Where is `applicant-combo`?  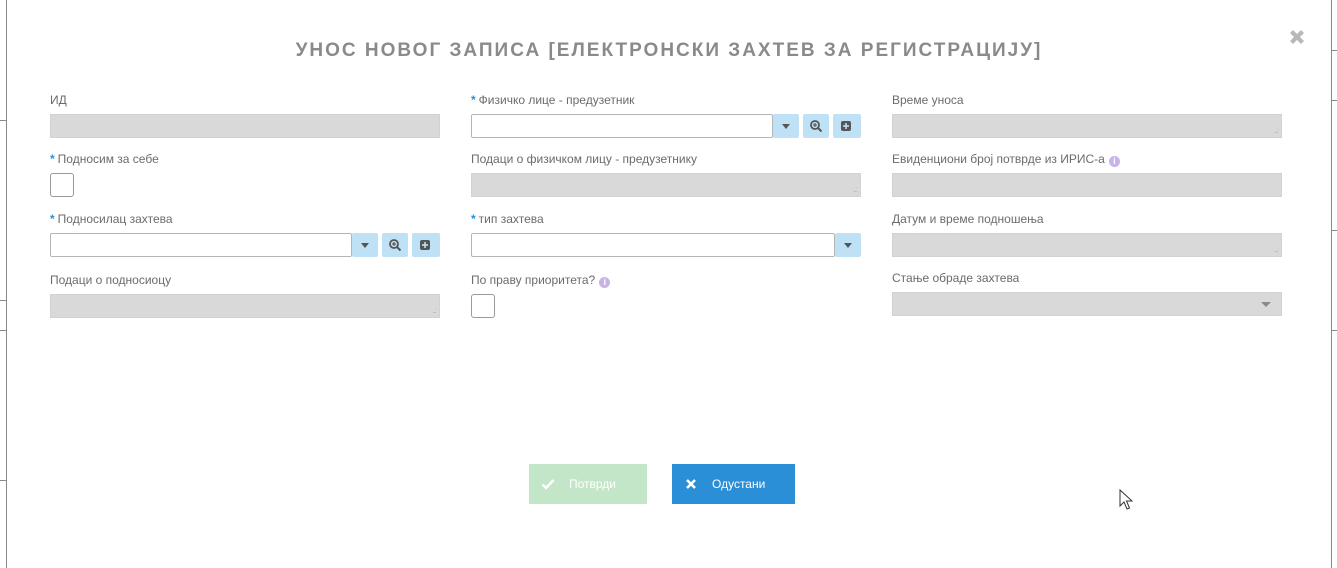 applicant-combo is located at coordinates (245, 245).